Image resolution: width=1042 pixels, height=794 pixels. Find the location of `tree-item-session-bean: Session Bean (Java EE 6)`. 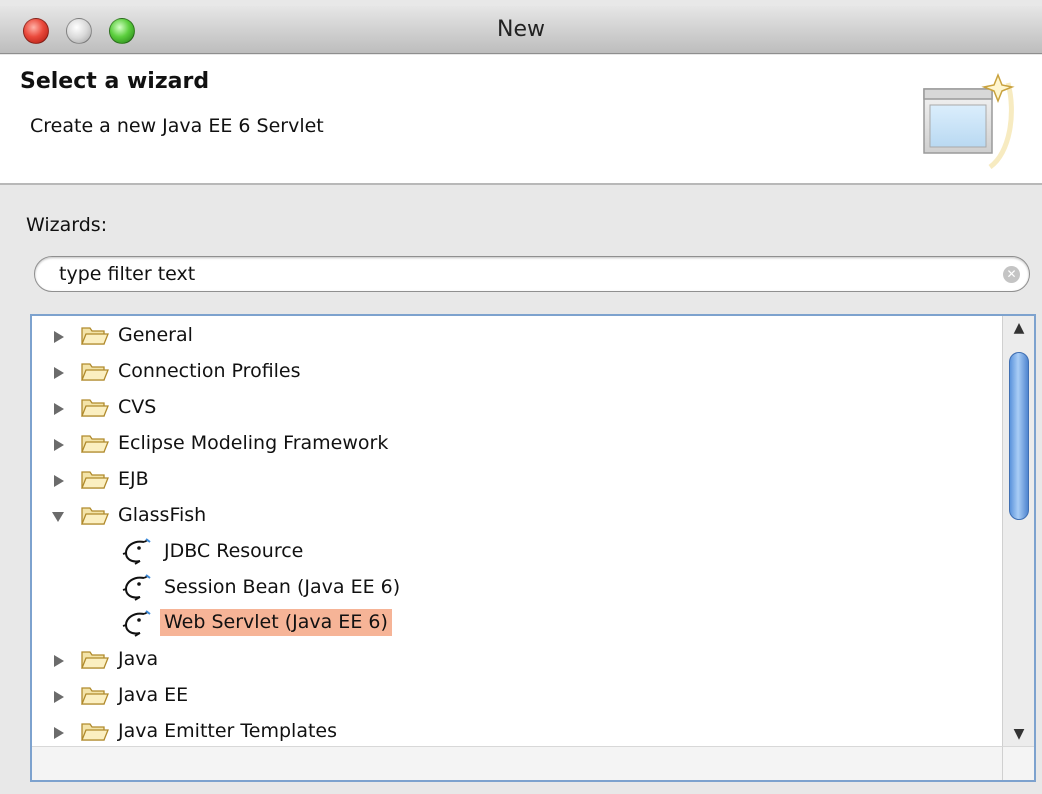

tree-item-session-bean: Session Bean (Java EE 6) is located at coordinates (518, 588).